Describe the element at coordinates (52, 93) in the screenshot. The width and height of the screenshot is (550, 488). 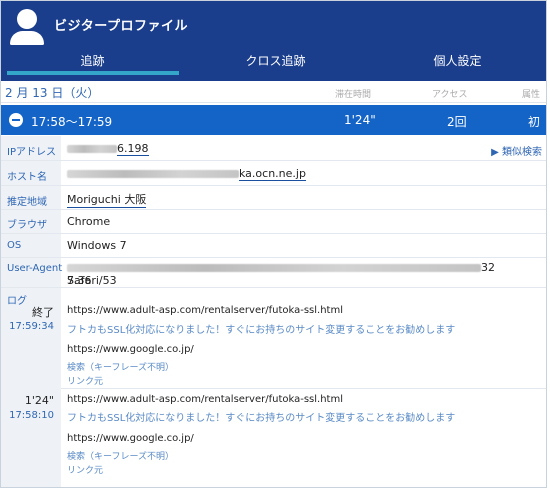
I see `date-label: 2 月 13 日（火）` at that location.